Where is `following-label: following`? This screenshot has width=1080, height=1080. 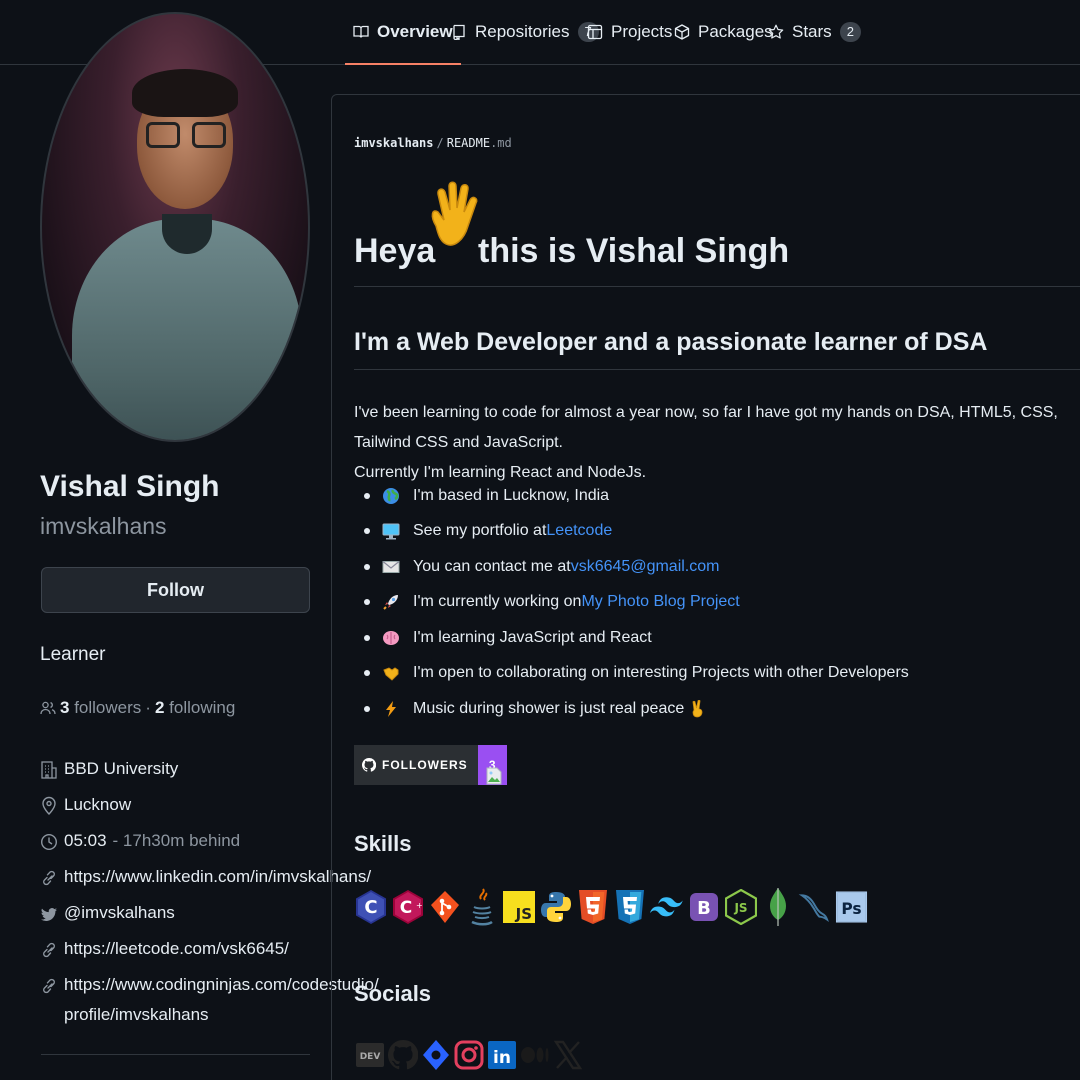
following-label: following is located at coordinates (202, 707).